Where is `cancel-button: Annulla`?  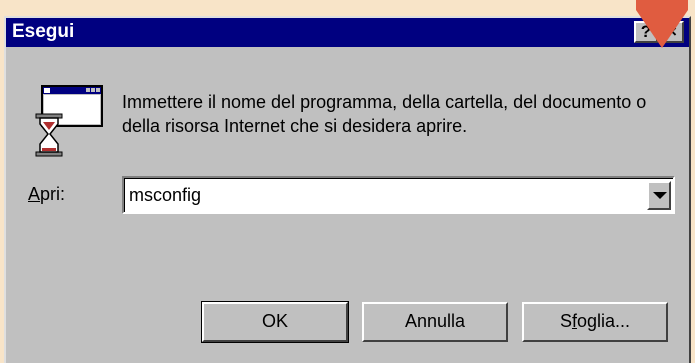 cancel-button: Annulla is located at coordinates (435, 322).